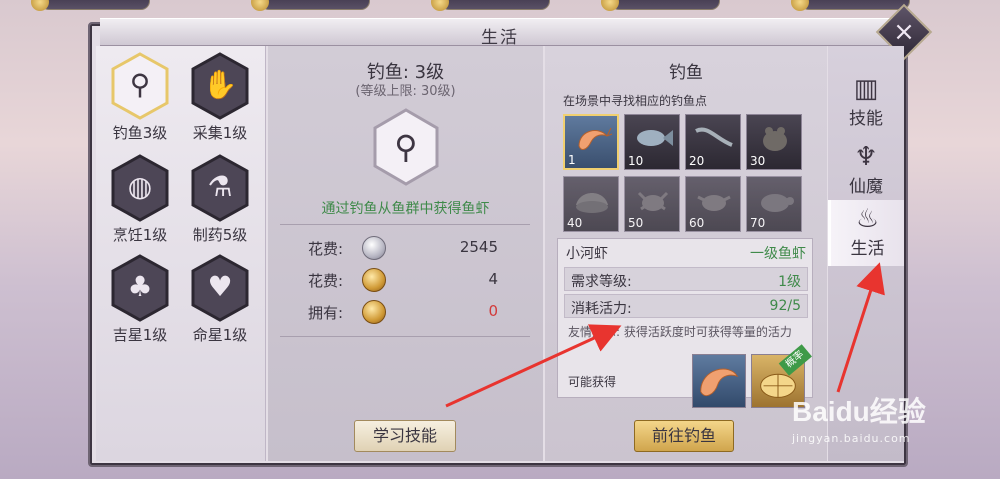 The height and width of the screenshot is (479, 1000). Describe the element at coordinates (493, 279) in the screenshot. I see `cost-value: 4` at that location.